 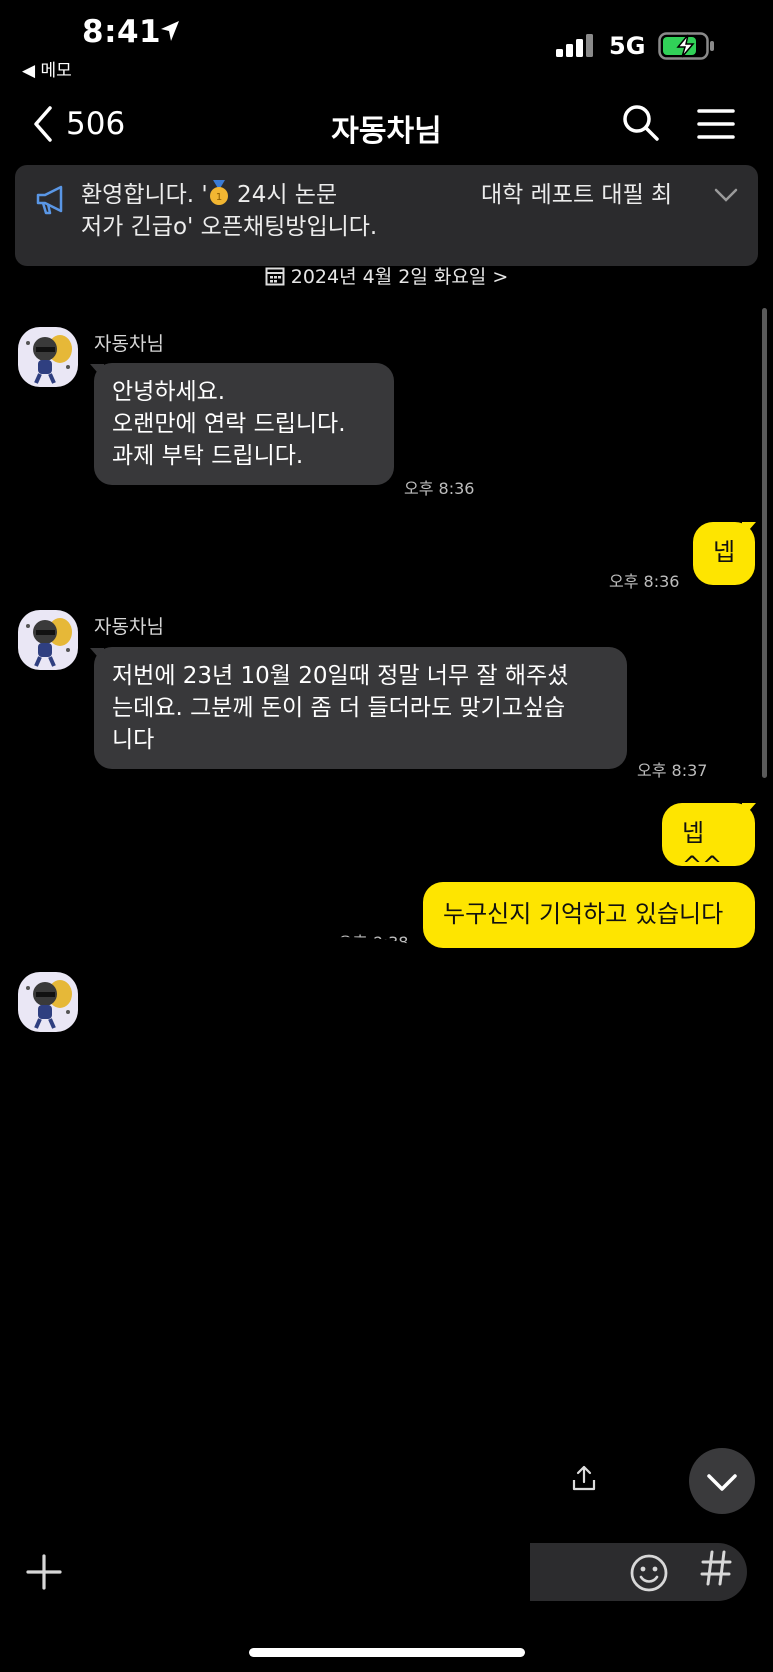 What do you see at coordinates (229, 227) in the screenshot?
I see `notice-line2: 저가 긴급o' 오픈채팅방입니다.` at bounding box center [229, 227].